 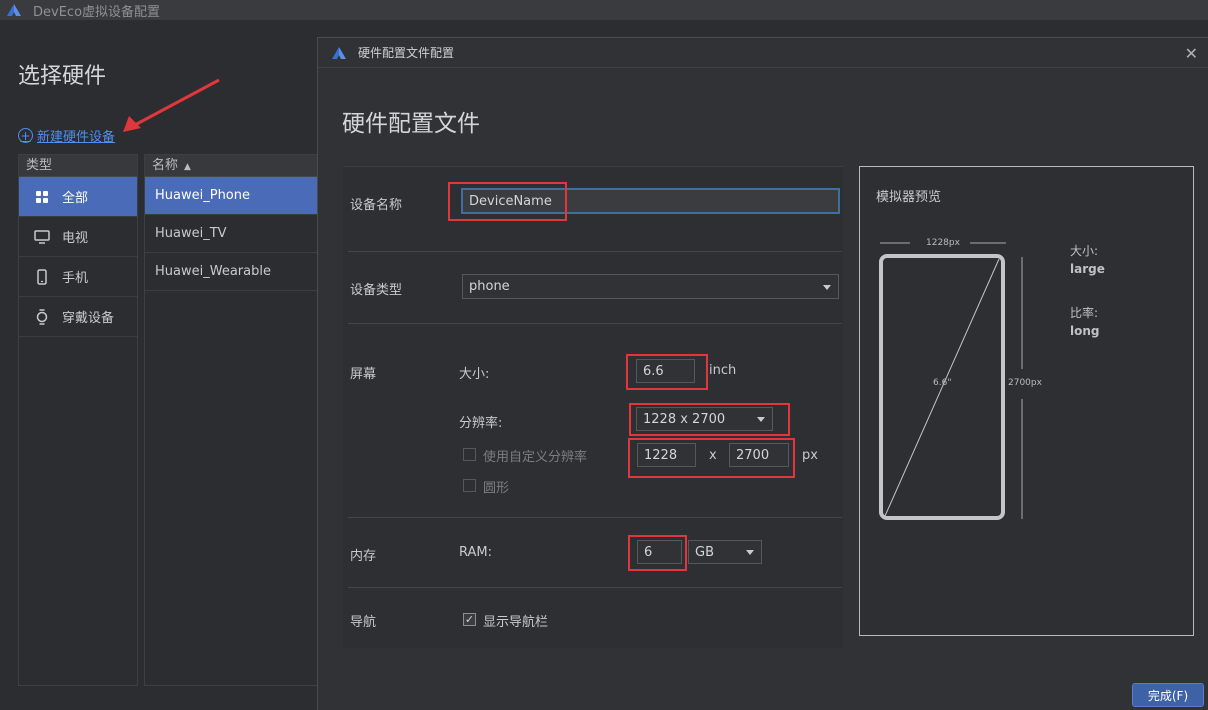 What do you see at coordinates (469, 454) in the screenshot?
I see `custom-resolution-checkbox` at bounding box center [469, 454].